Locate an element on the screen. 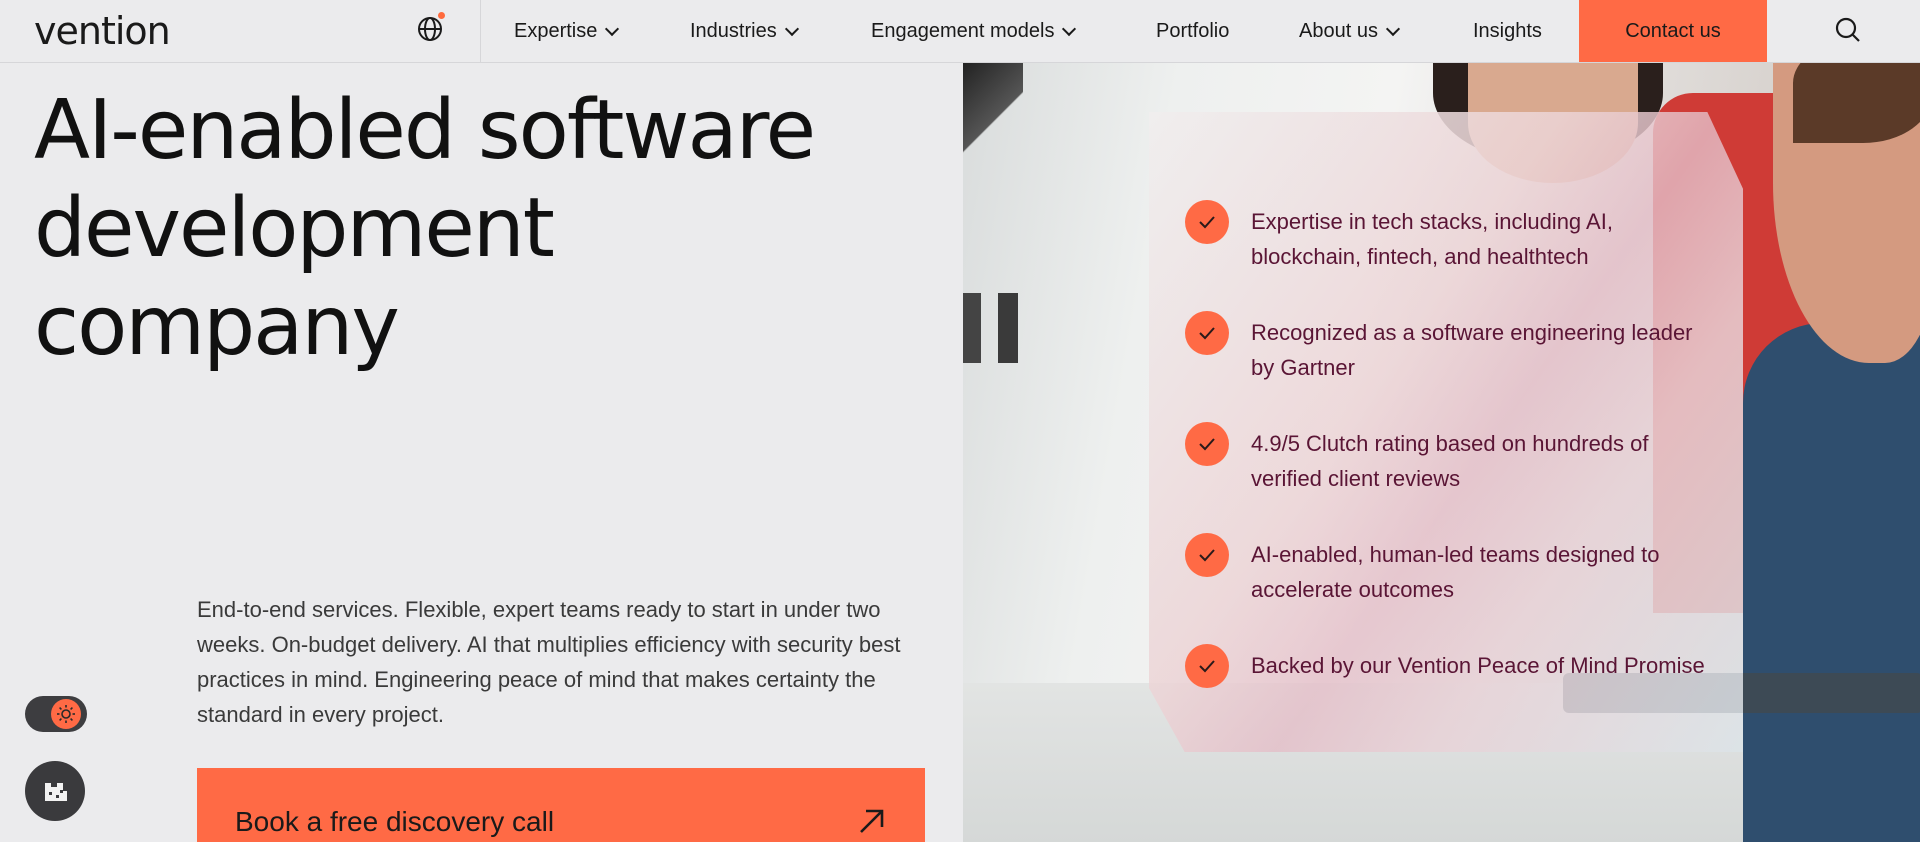  page-title: AI-enabled software development company is located at coordinates (425, 228).